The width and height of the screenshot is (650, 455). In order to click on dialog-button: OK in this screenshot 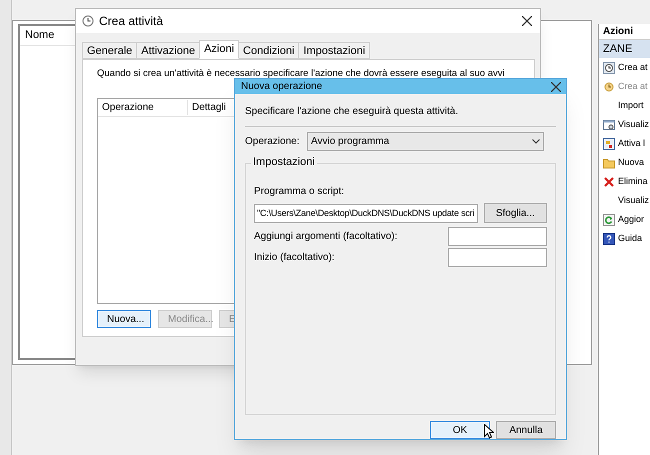, I will do `click(460, 430)`.